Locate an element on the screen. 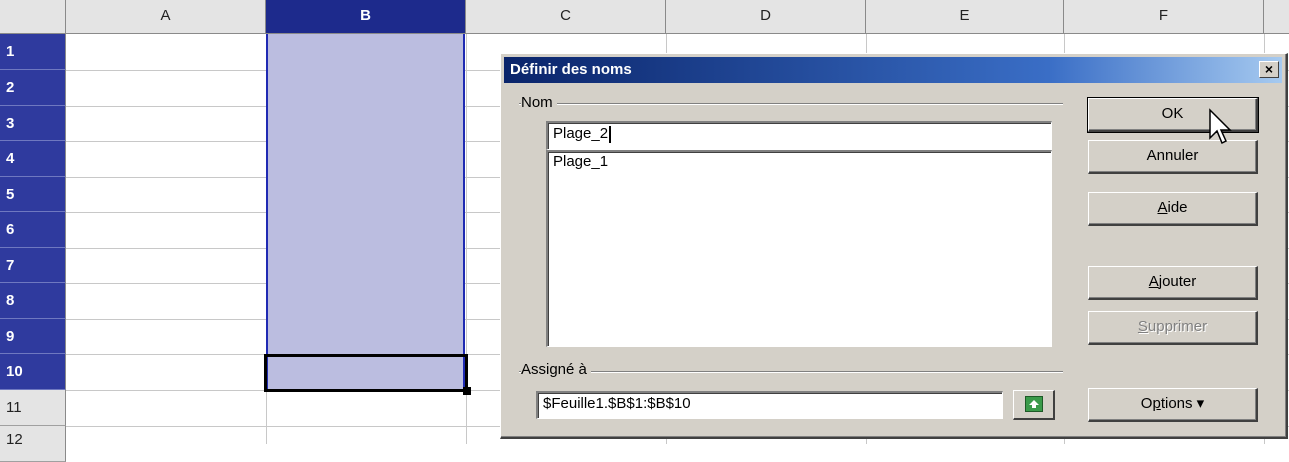  column-header-d: D is located at coordinates (766, 17).